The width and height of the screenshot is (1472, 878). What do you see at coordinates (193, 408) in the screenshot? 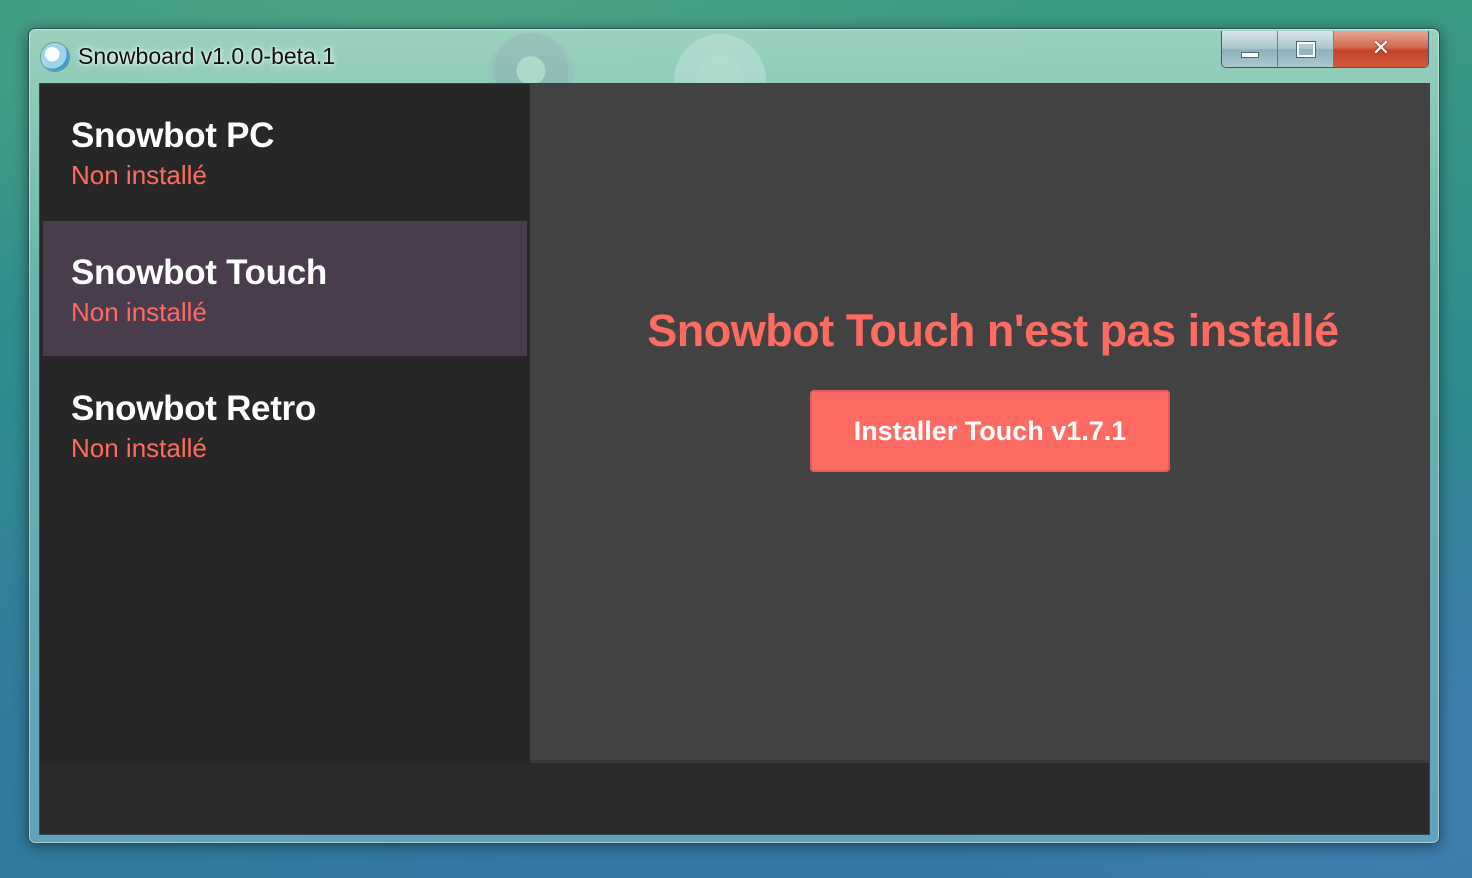
I see `sidebar-item-name: Snowbot Retro` at bounding box center [193, 408].